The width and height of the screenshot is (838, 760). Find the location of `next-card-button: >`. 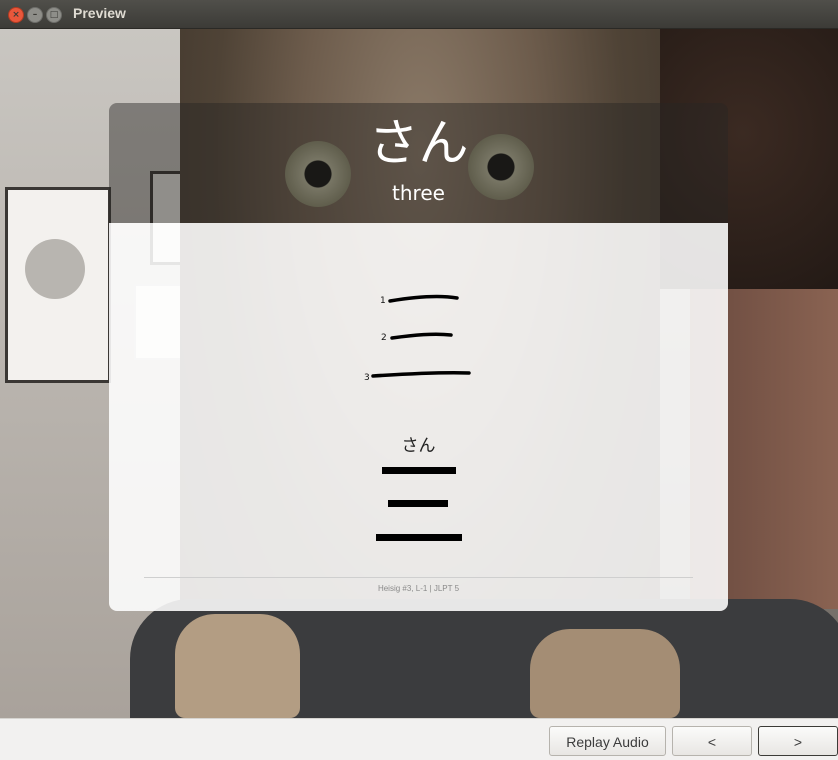

next-card-button: > is located at coordinates (798, 741).